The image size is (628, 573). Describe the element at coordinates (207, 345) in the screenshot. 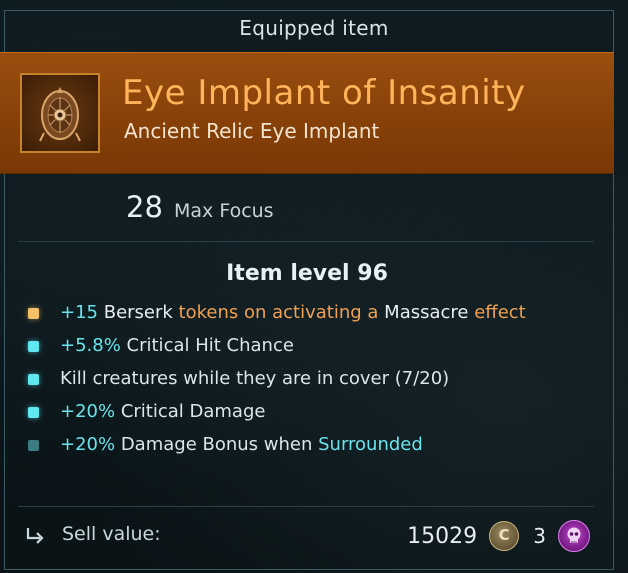

I see `modifier-text: Critical Hit Chance` at that location.